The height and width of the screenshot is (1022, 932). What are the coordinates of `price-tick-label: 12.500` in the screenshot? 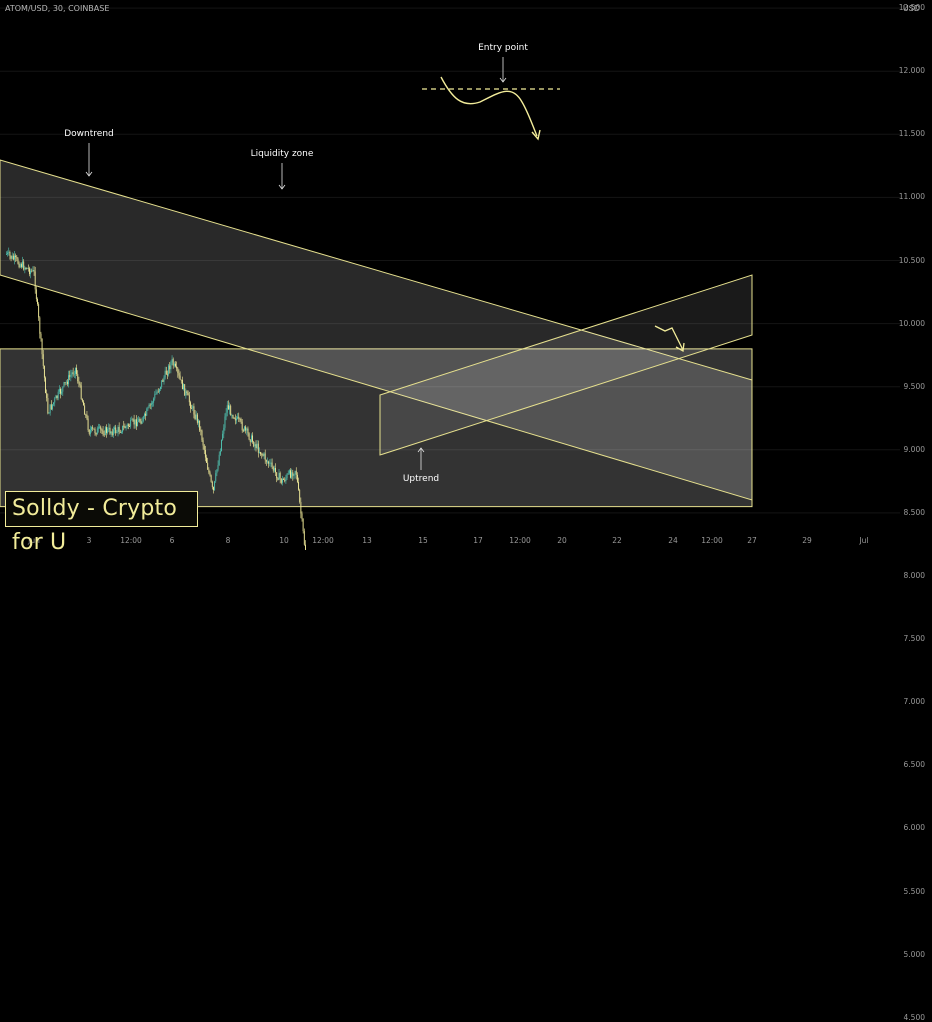 It's located at (911, 8).